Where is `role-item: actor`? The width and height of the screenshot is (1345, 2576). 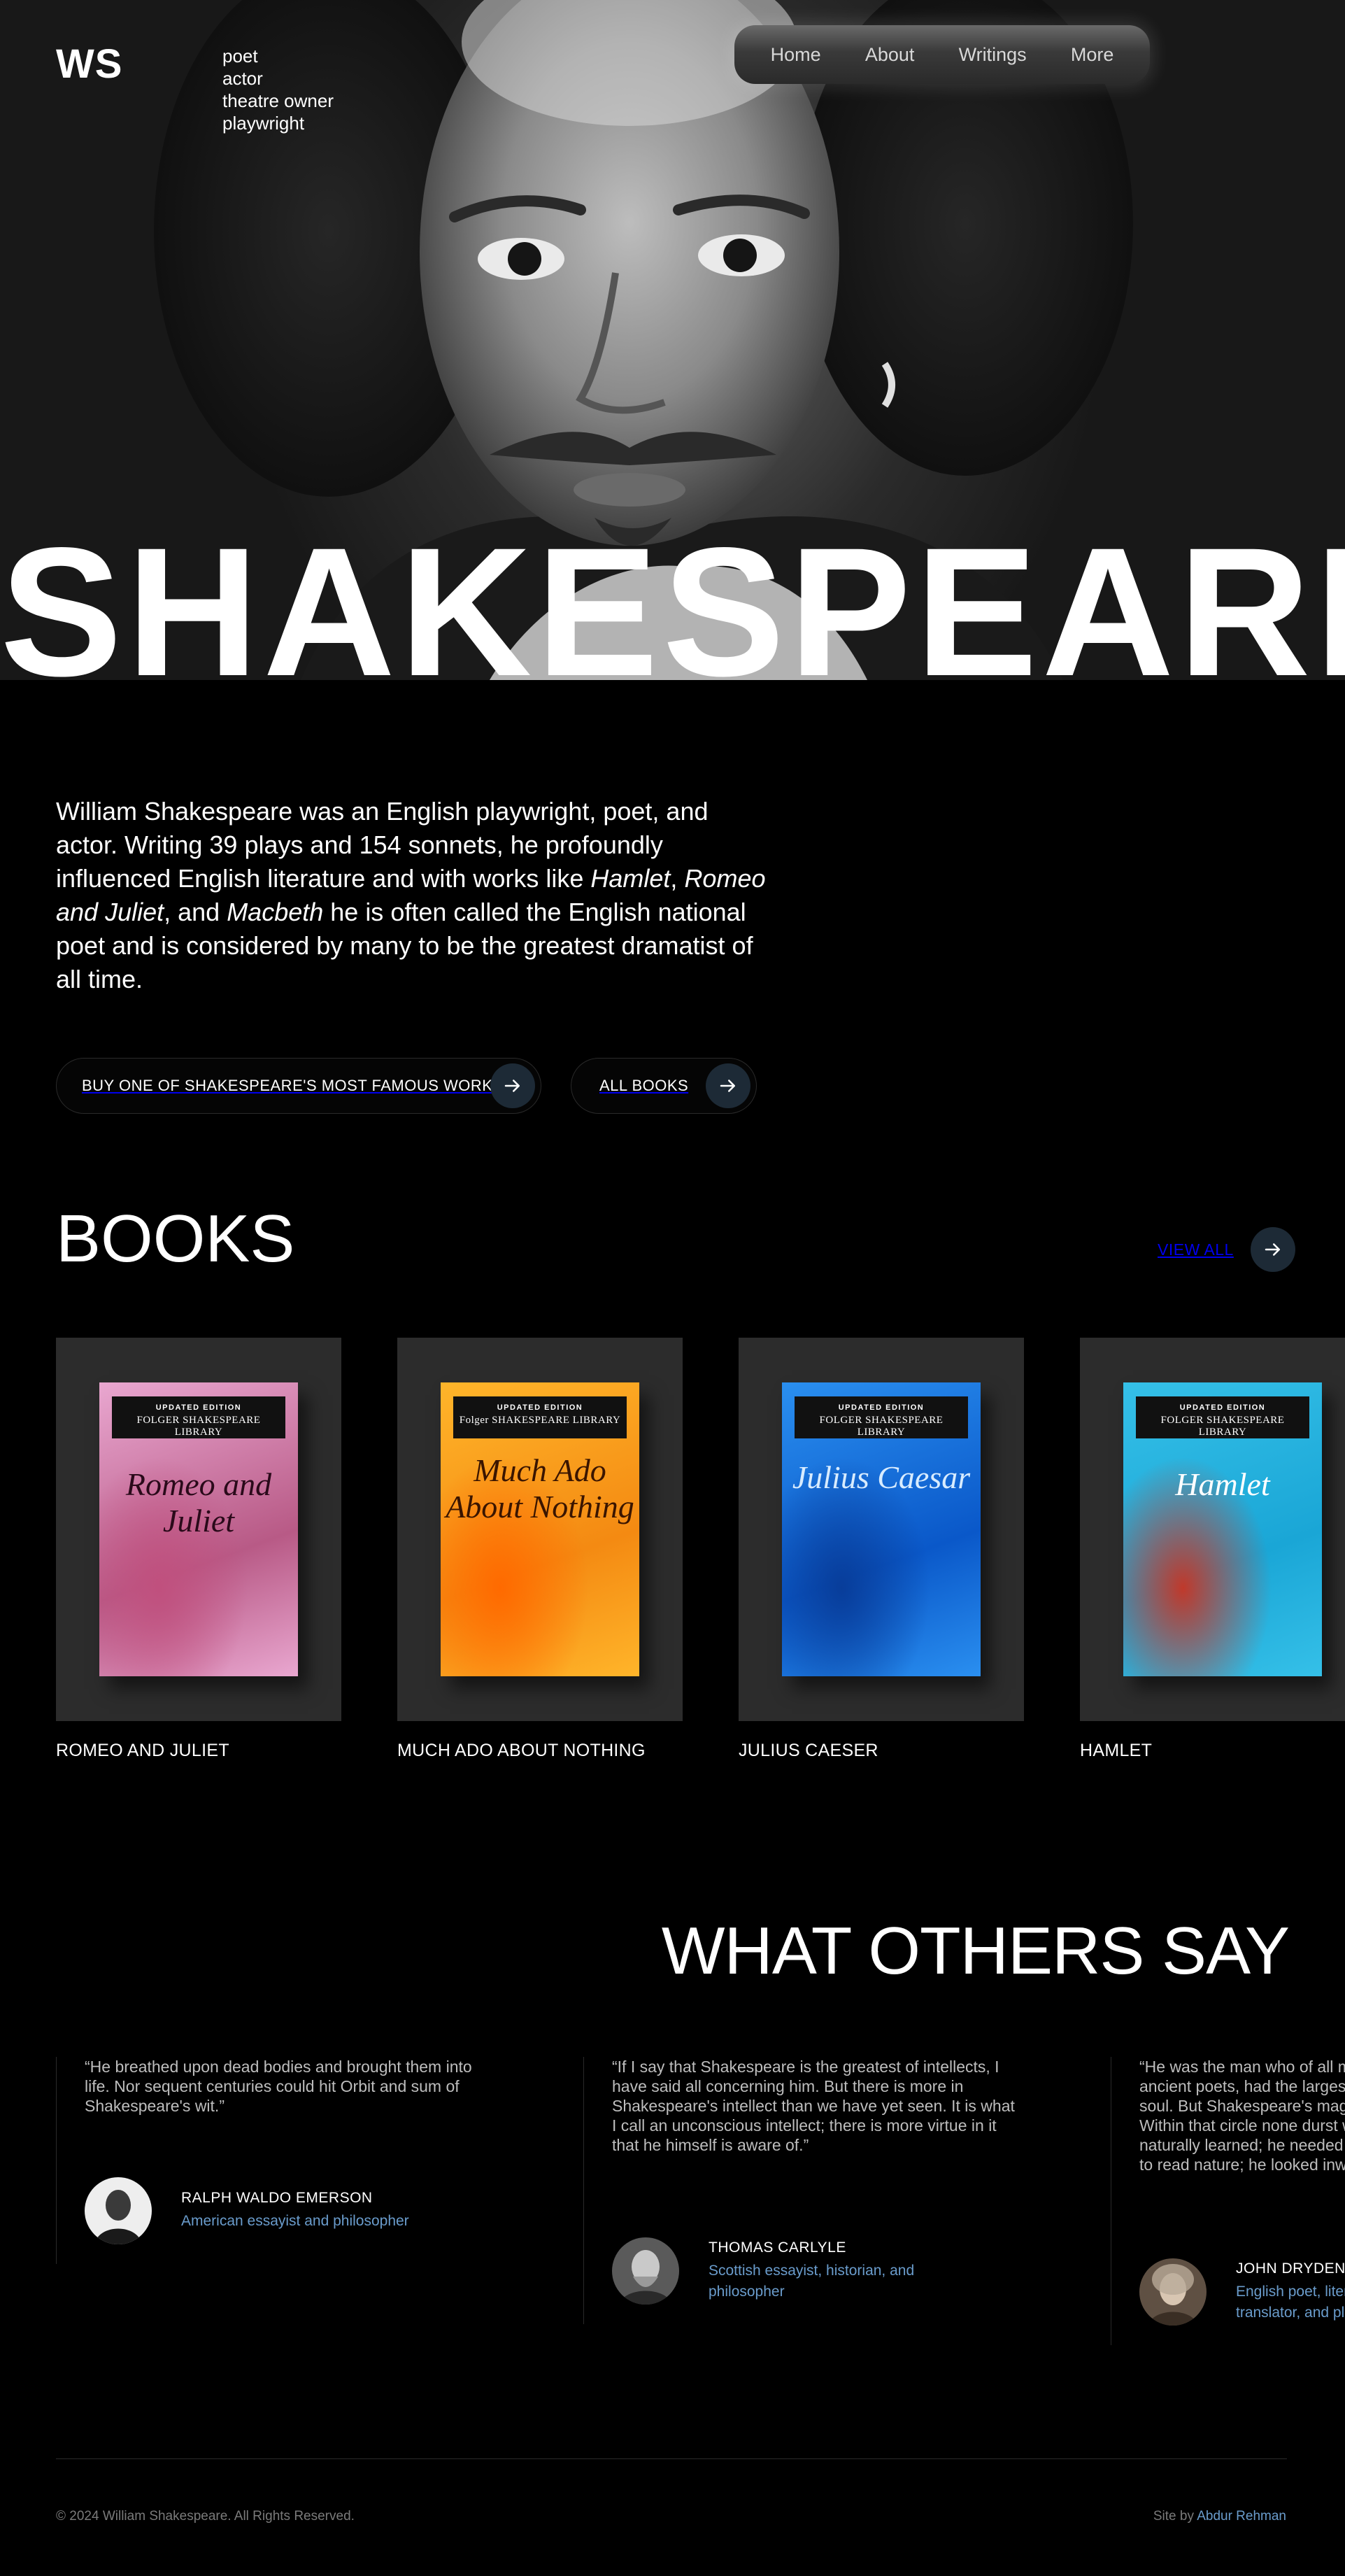
role-item: actor is located at coordinates (243, 78).